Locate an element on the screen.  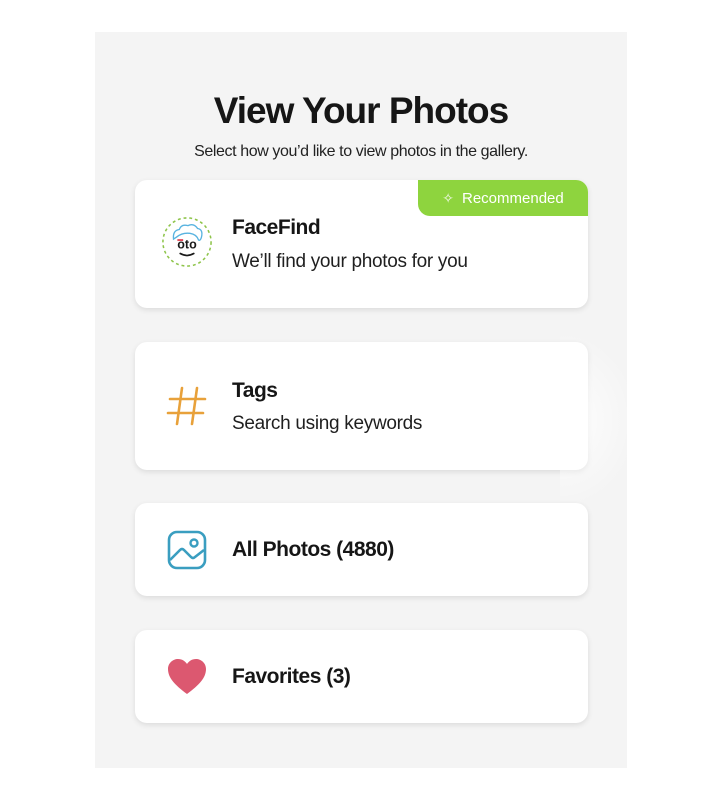
recommended-badge: ✧ Recommended is located at coordinates (503, 198).